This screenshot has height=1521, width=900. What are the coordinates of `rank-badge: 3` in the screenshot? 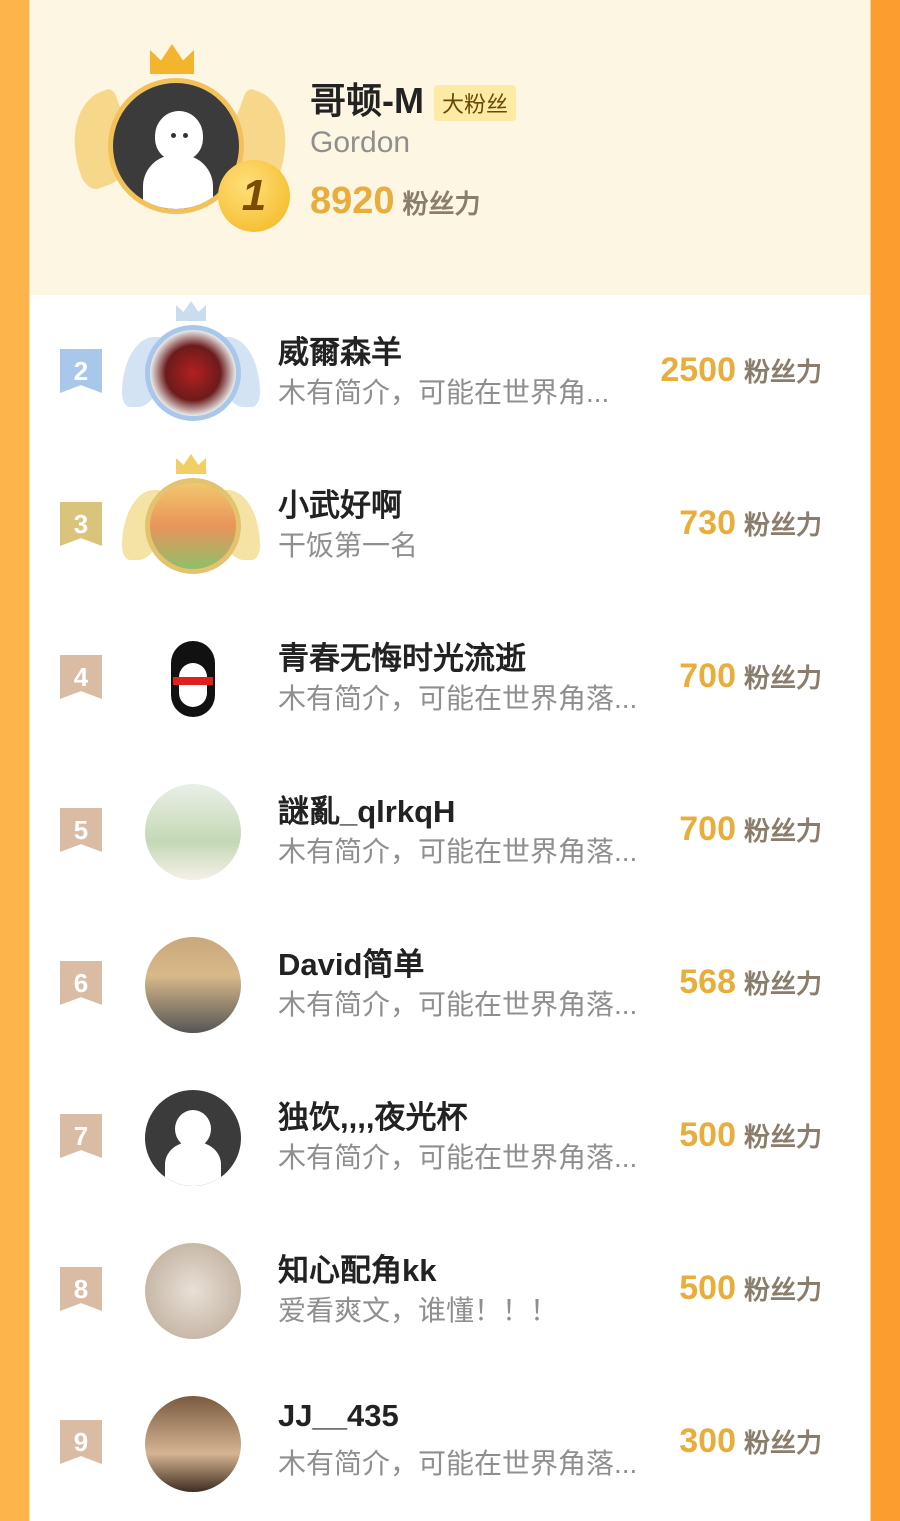 It's located at (81, 524).